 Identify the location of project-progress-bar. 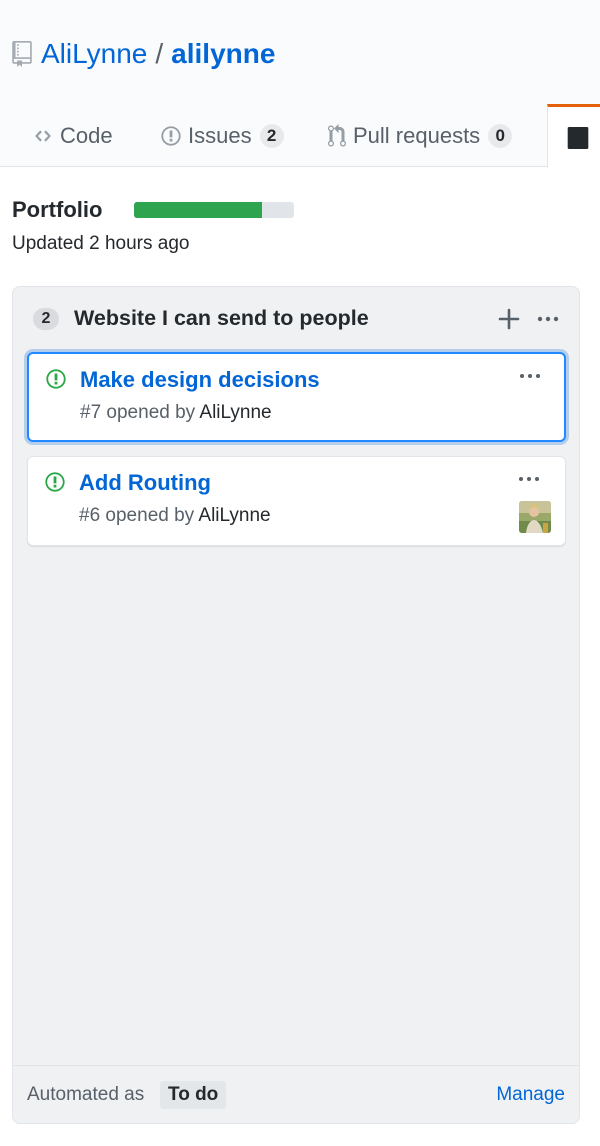
(214, 210).